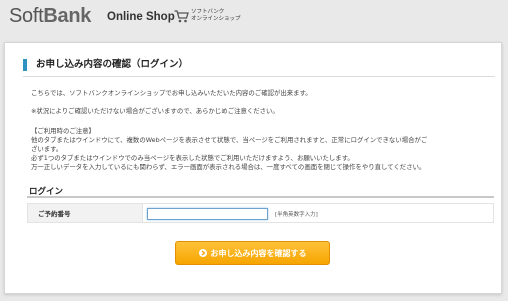 The height and width of the screenshot is (301, 508). What do you see at coordinates (105, 65) in the screenshot?
I see `page-title: お申し込み内容の確認（ログイン）` at bounding box center [105, 65].